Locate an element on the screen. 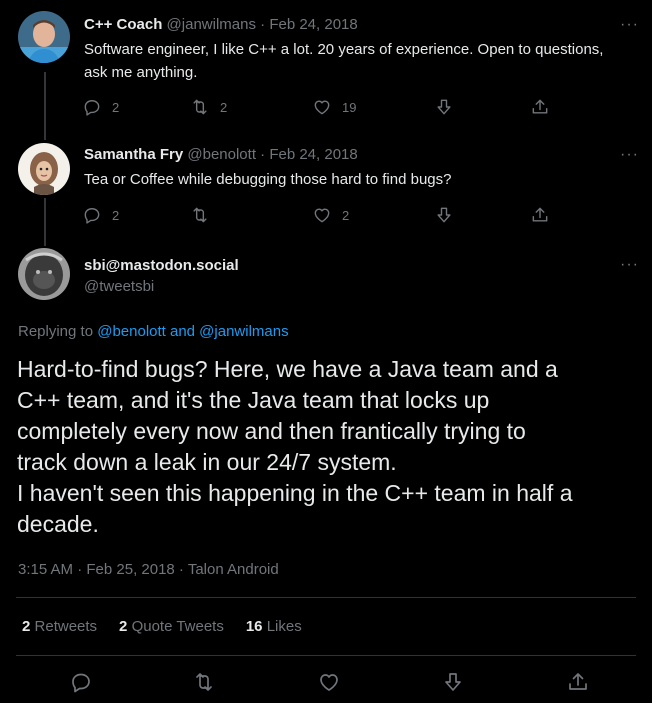 This screenshot has height=703, width=652. retweet-button: 2 is located at coordinates (208, 107).